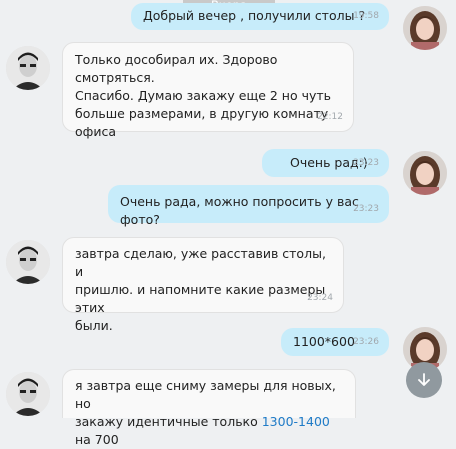  What do you see at coordinates (366, 342) in the screenshot?
I see `message-time: 23:26` at bounding box center [366, 342].